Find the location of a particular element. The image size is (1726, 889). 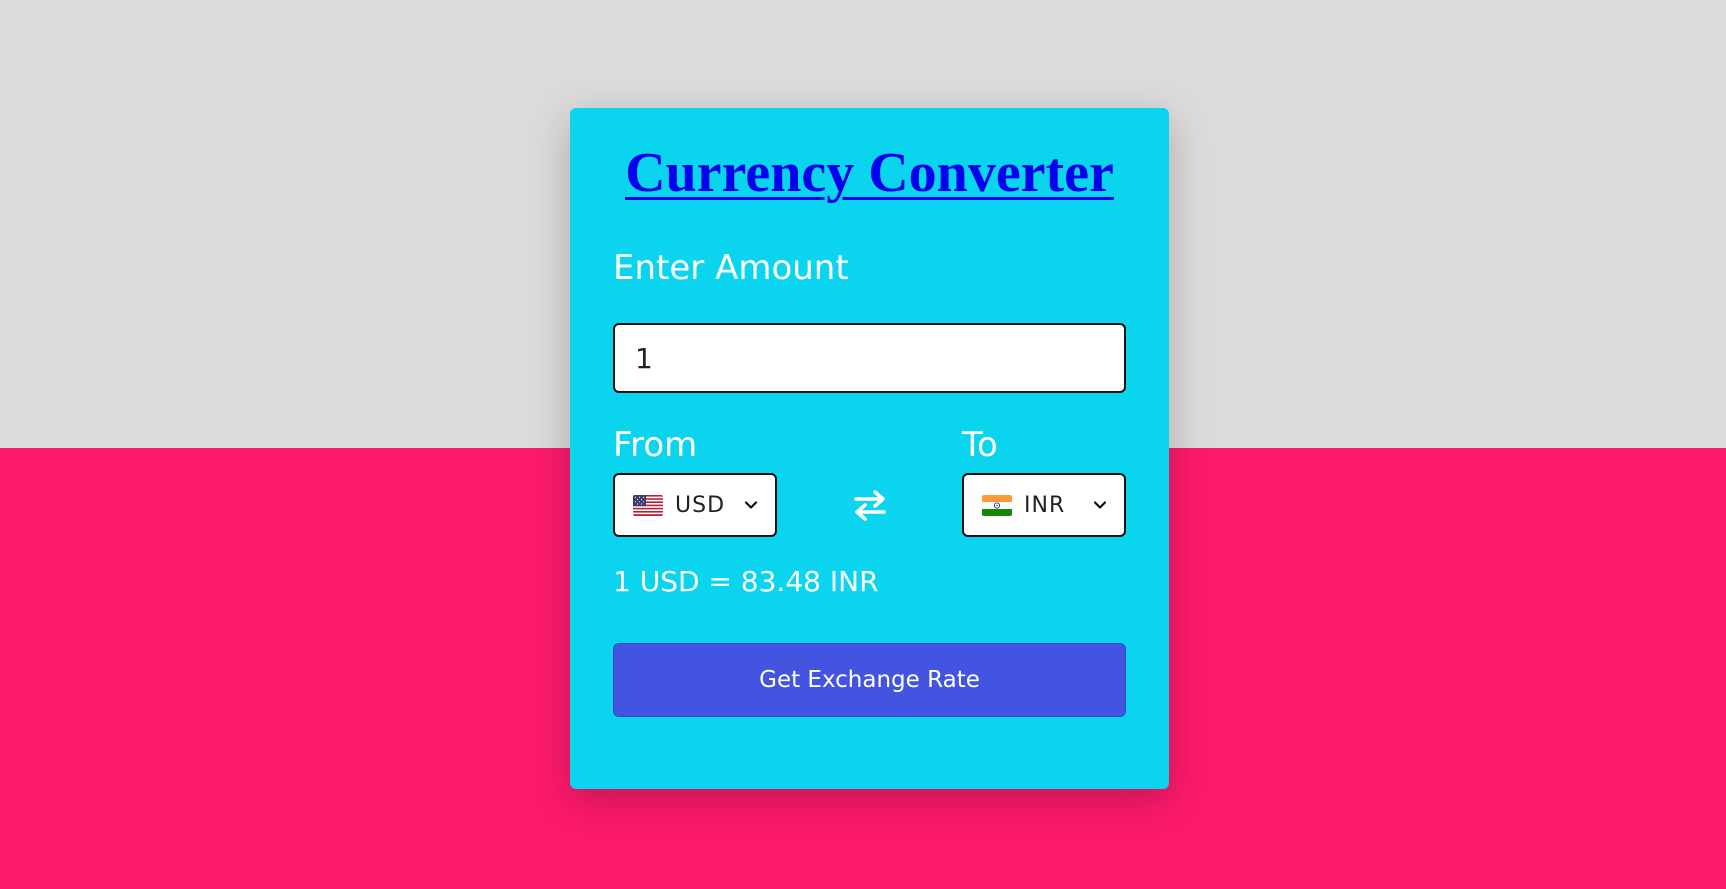

to-label: To is located at coordinates (980, 445).